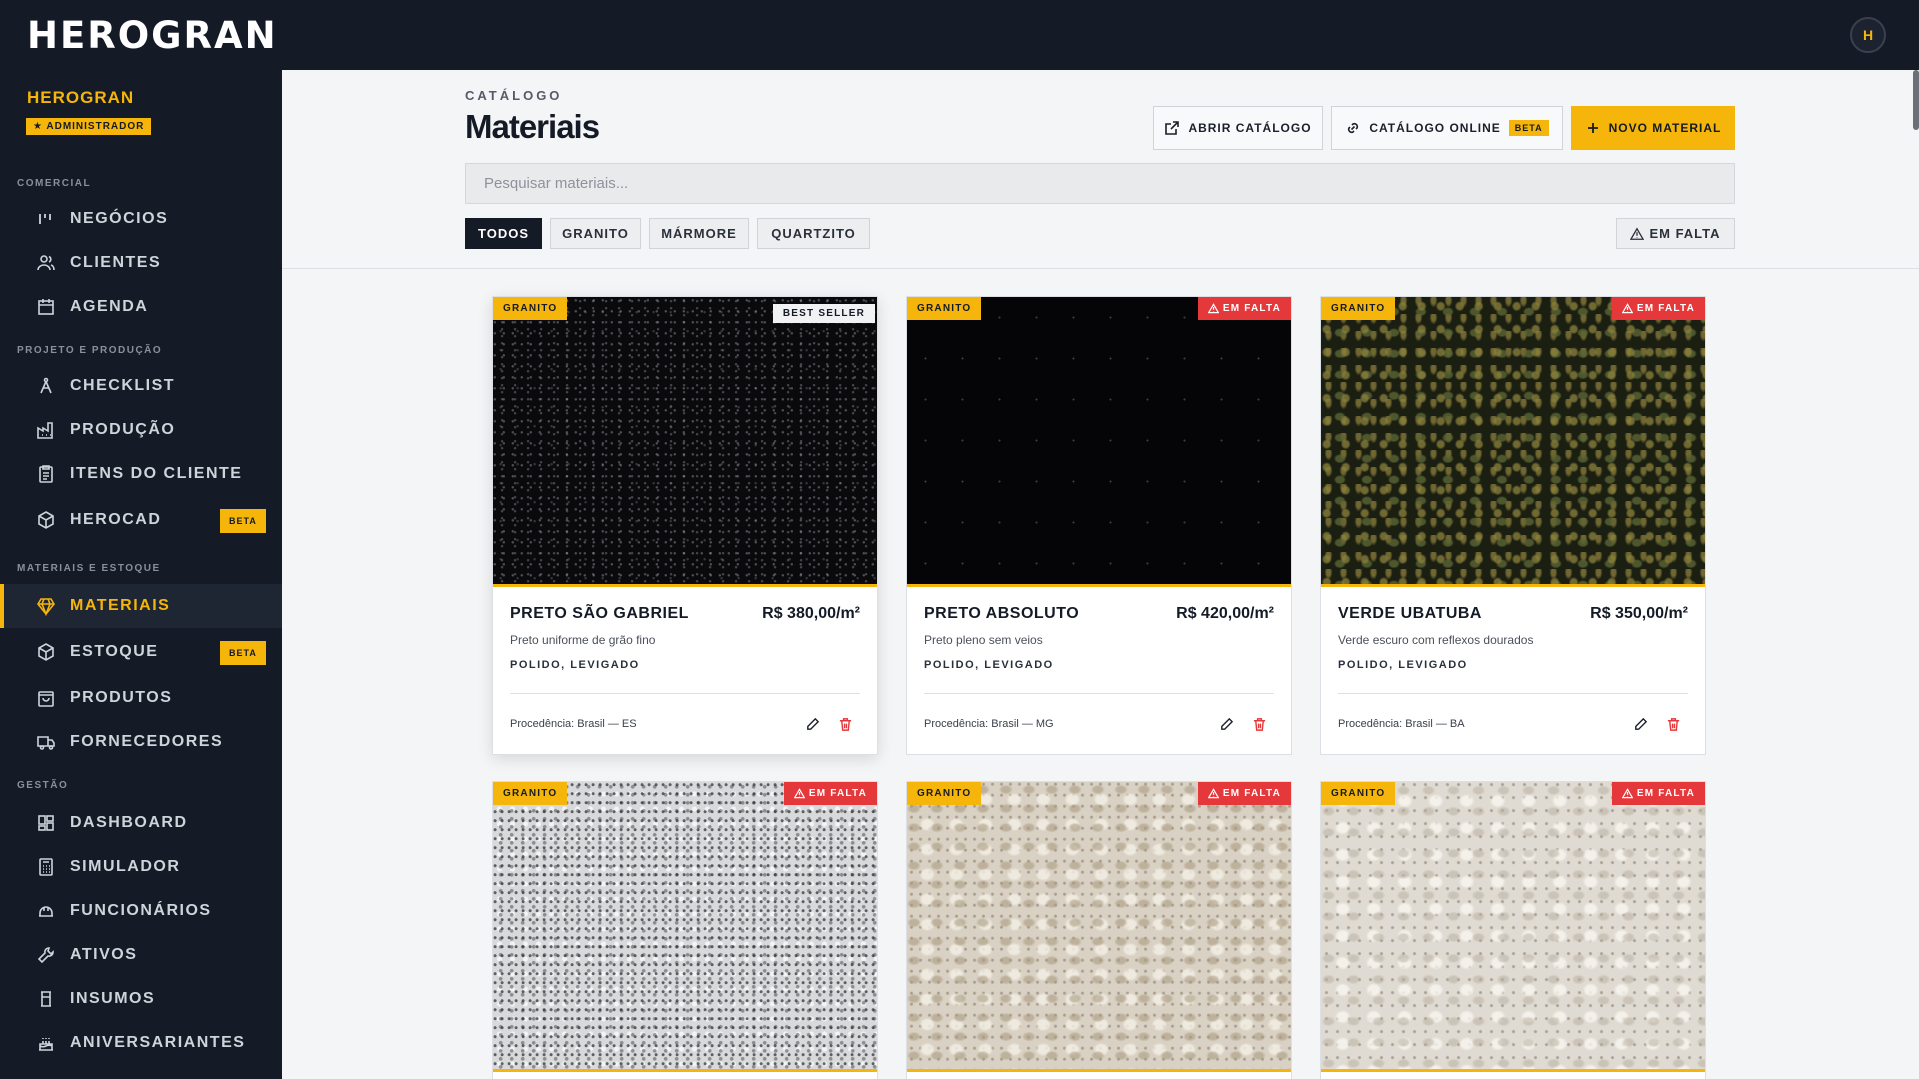 The image size is (1919, 1079). Describe the element at coordinates (1447, 128) in the screenshot. I see `online-catalog-button: CATÁLOGO ONLINE BETA` at that location.